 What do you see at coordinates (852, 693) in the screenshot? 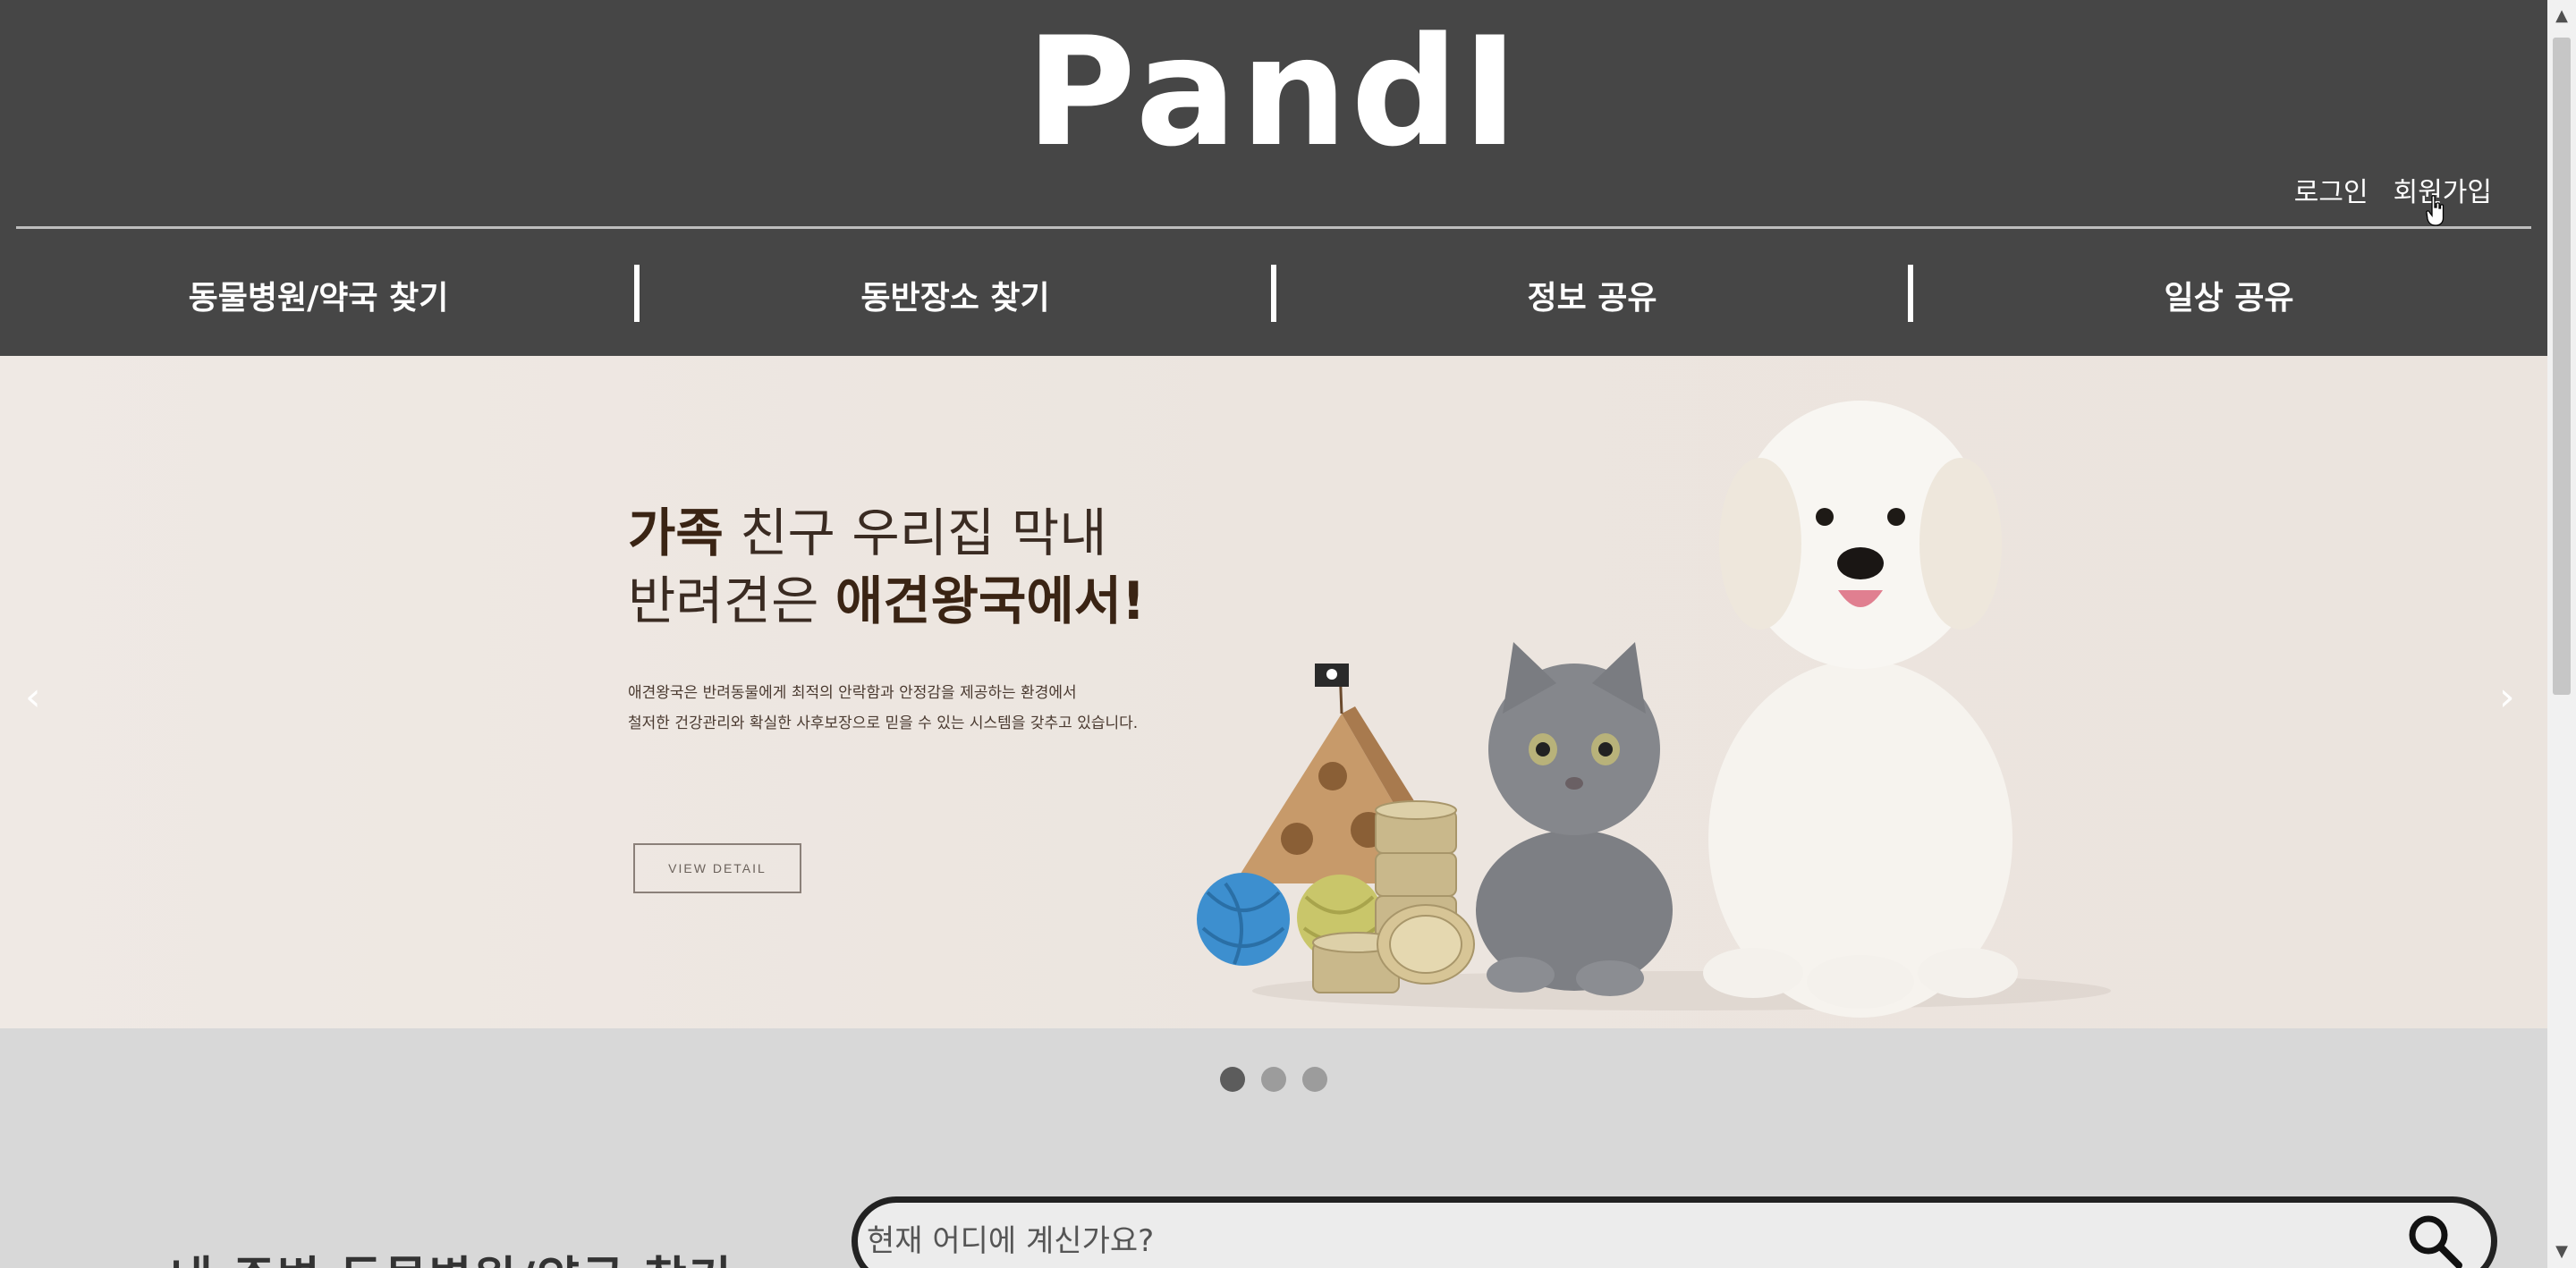
I see `hero-desc-line-1: 애견왕국은 반려동물에게 최적의 안락함과 안정감을 제공하는 환경에서` at bounding box center [852, 693].